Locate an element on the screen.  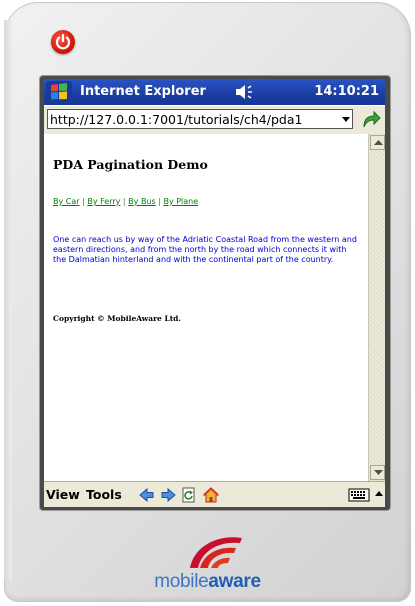
chevron-down-icon is located at coordinates (346, 119).